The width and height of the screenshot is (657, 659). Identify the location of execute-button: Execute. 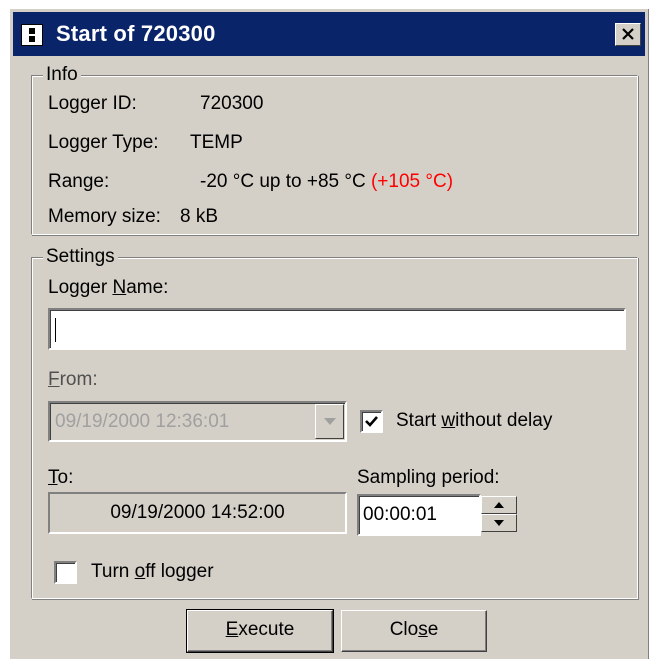
(260, 631).